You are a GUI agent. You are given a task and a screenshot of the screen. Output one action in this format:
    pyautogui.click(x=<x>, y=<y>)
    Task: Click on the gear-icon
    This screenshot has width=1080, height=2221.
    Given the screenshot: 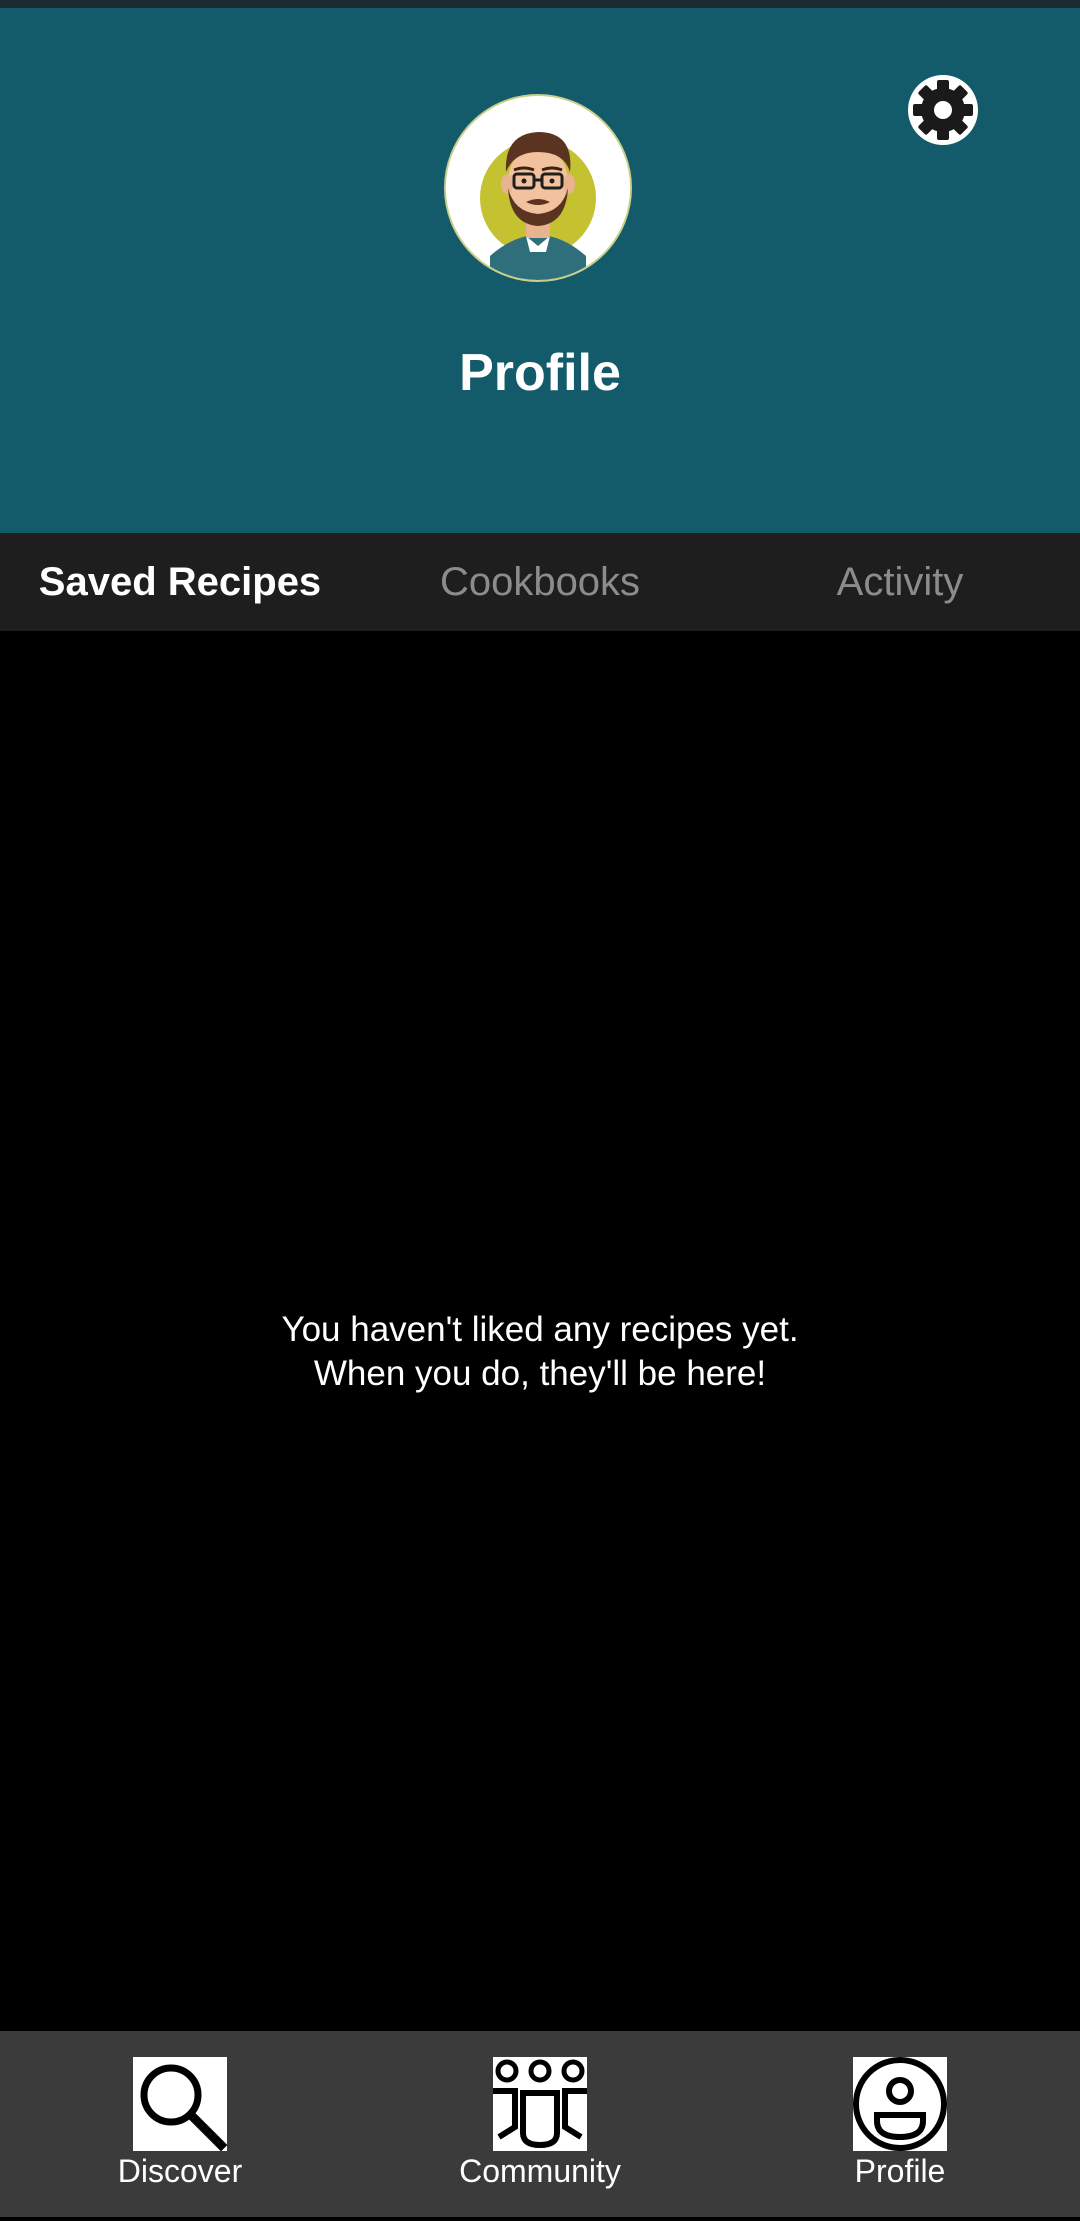 What is the action you would take?
    pyautogui.click(x=943, y=110)
    